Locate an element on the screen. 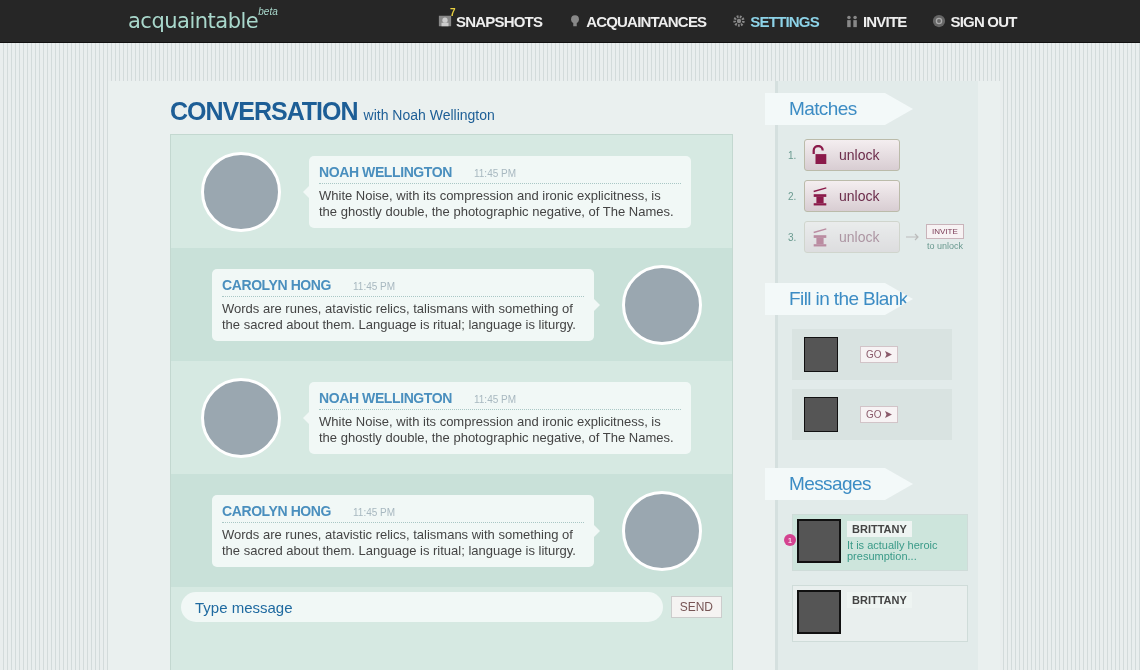  nav-link: SIGN OUT is located at coordinates (974, 21).